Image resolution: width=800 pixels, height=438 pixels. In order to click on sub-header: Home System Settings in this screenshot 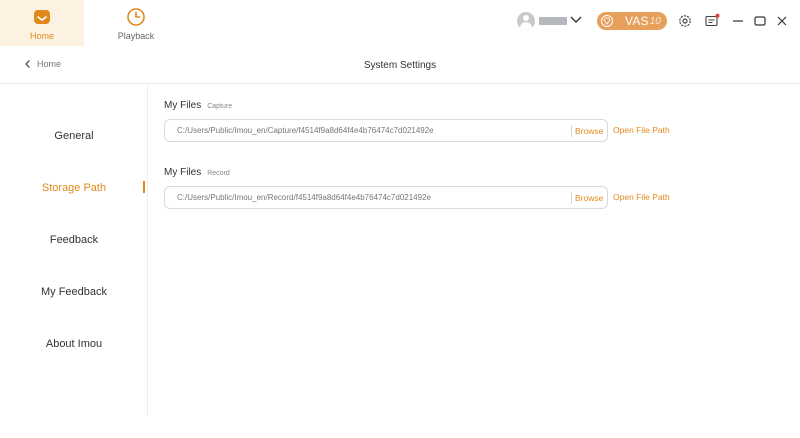, I will do `click(400, 65)`.